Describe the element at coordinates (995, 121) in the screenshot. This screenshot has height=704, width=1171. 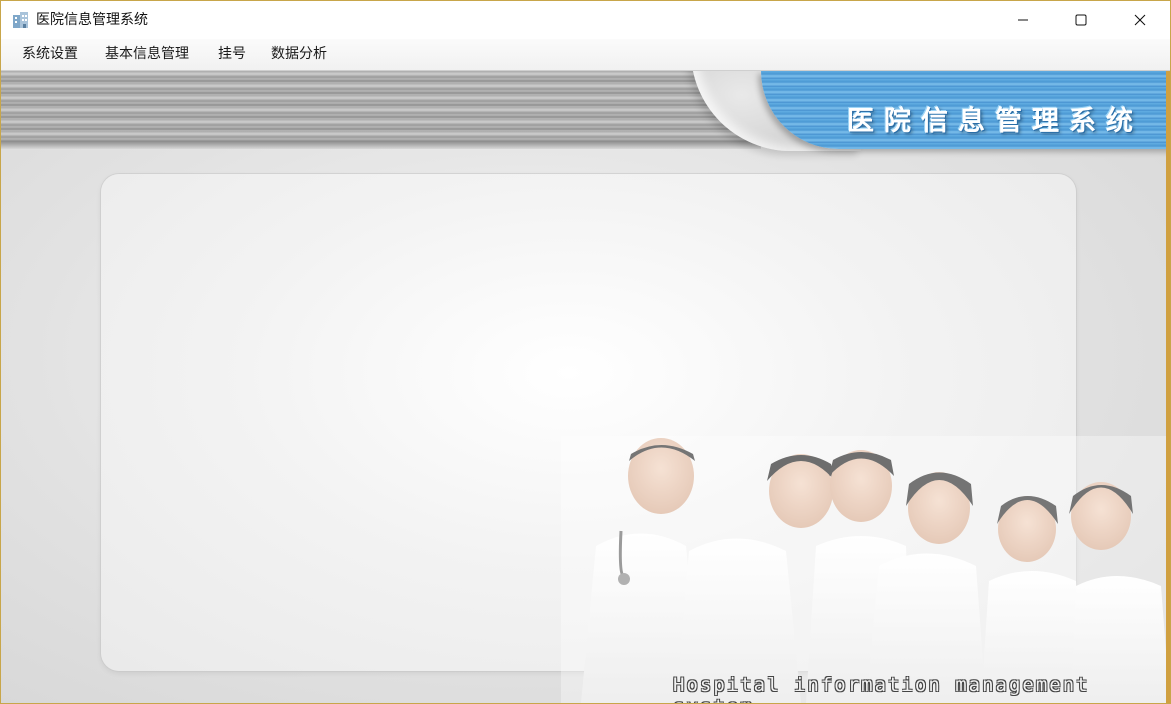
I see `banner-title: 医院信息管理系统` at that location.